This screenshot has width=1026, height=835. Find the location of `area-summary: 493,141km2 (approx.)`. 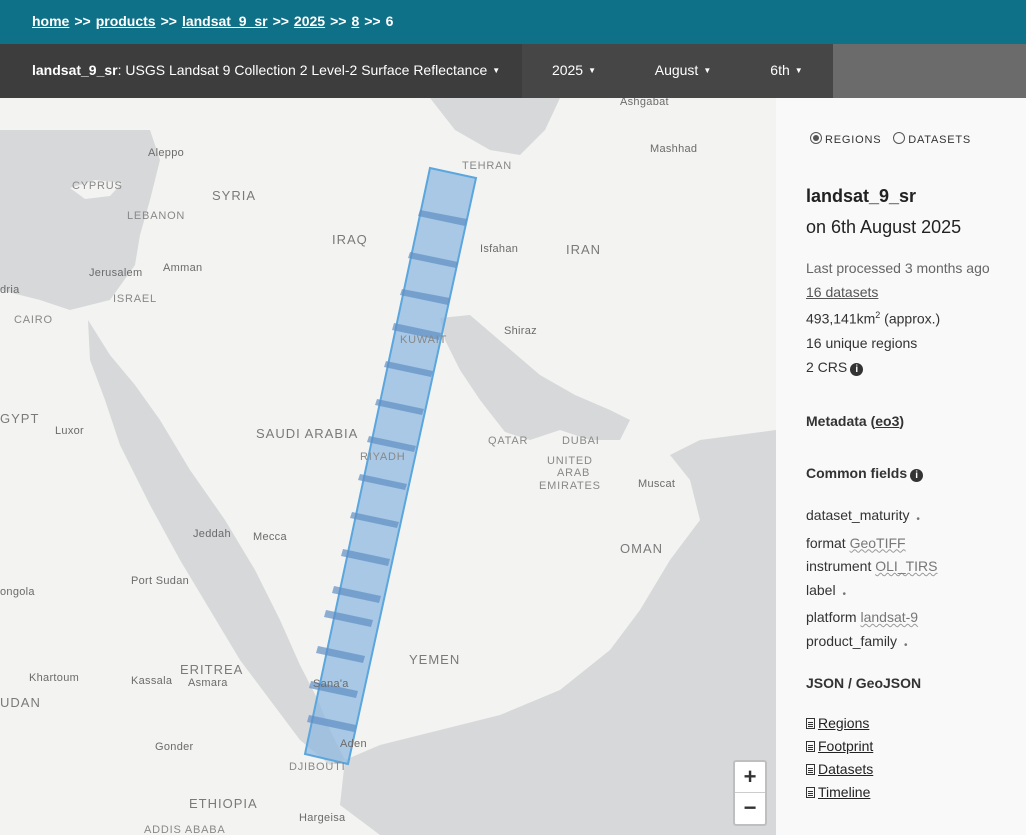

area-summary: 493,141km2 (approx.) is located at coordinates (873, 318).